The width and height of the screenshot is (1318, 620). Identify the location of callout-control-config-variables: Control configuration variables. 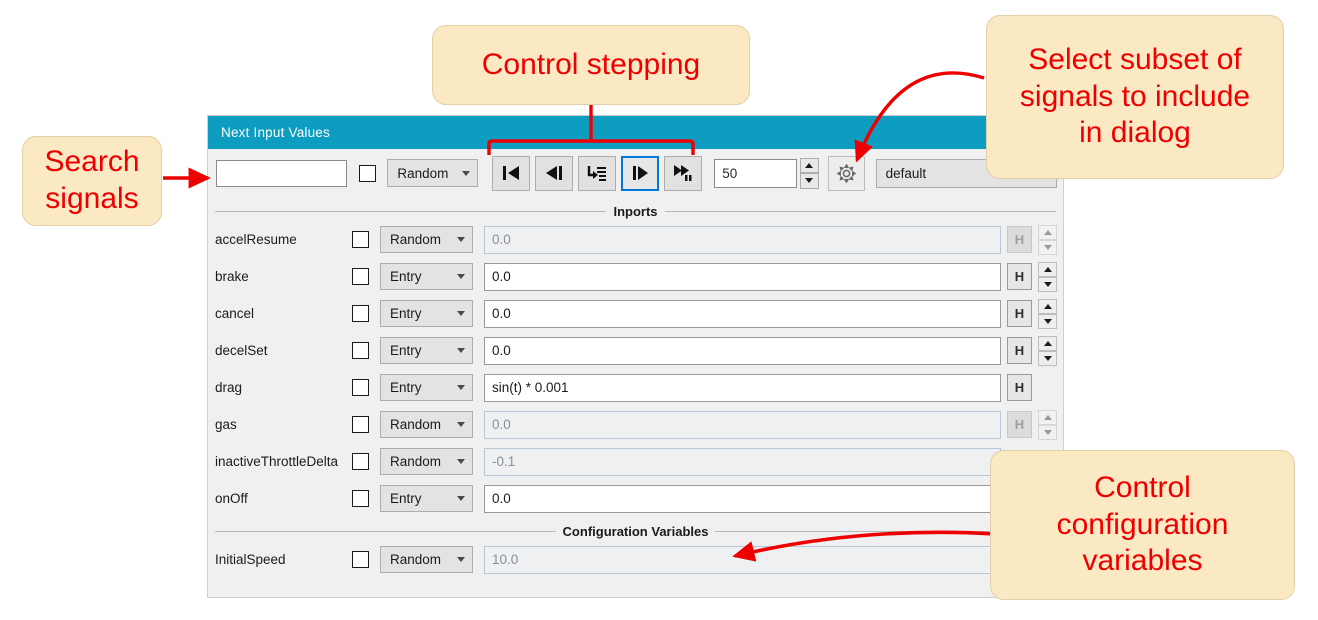
(1142, 525).